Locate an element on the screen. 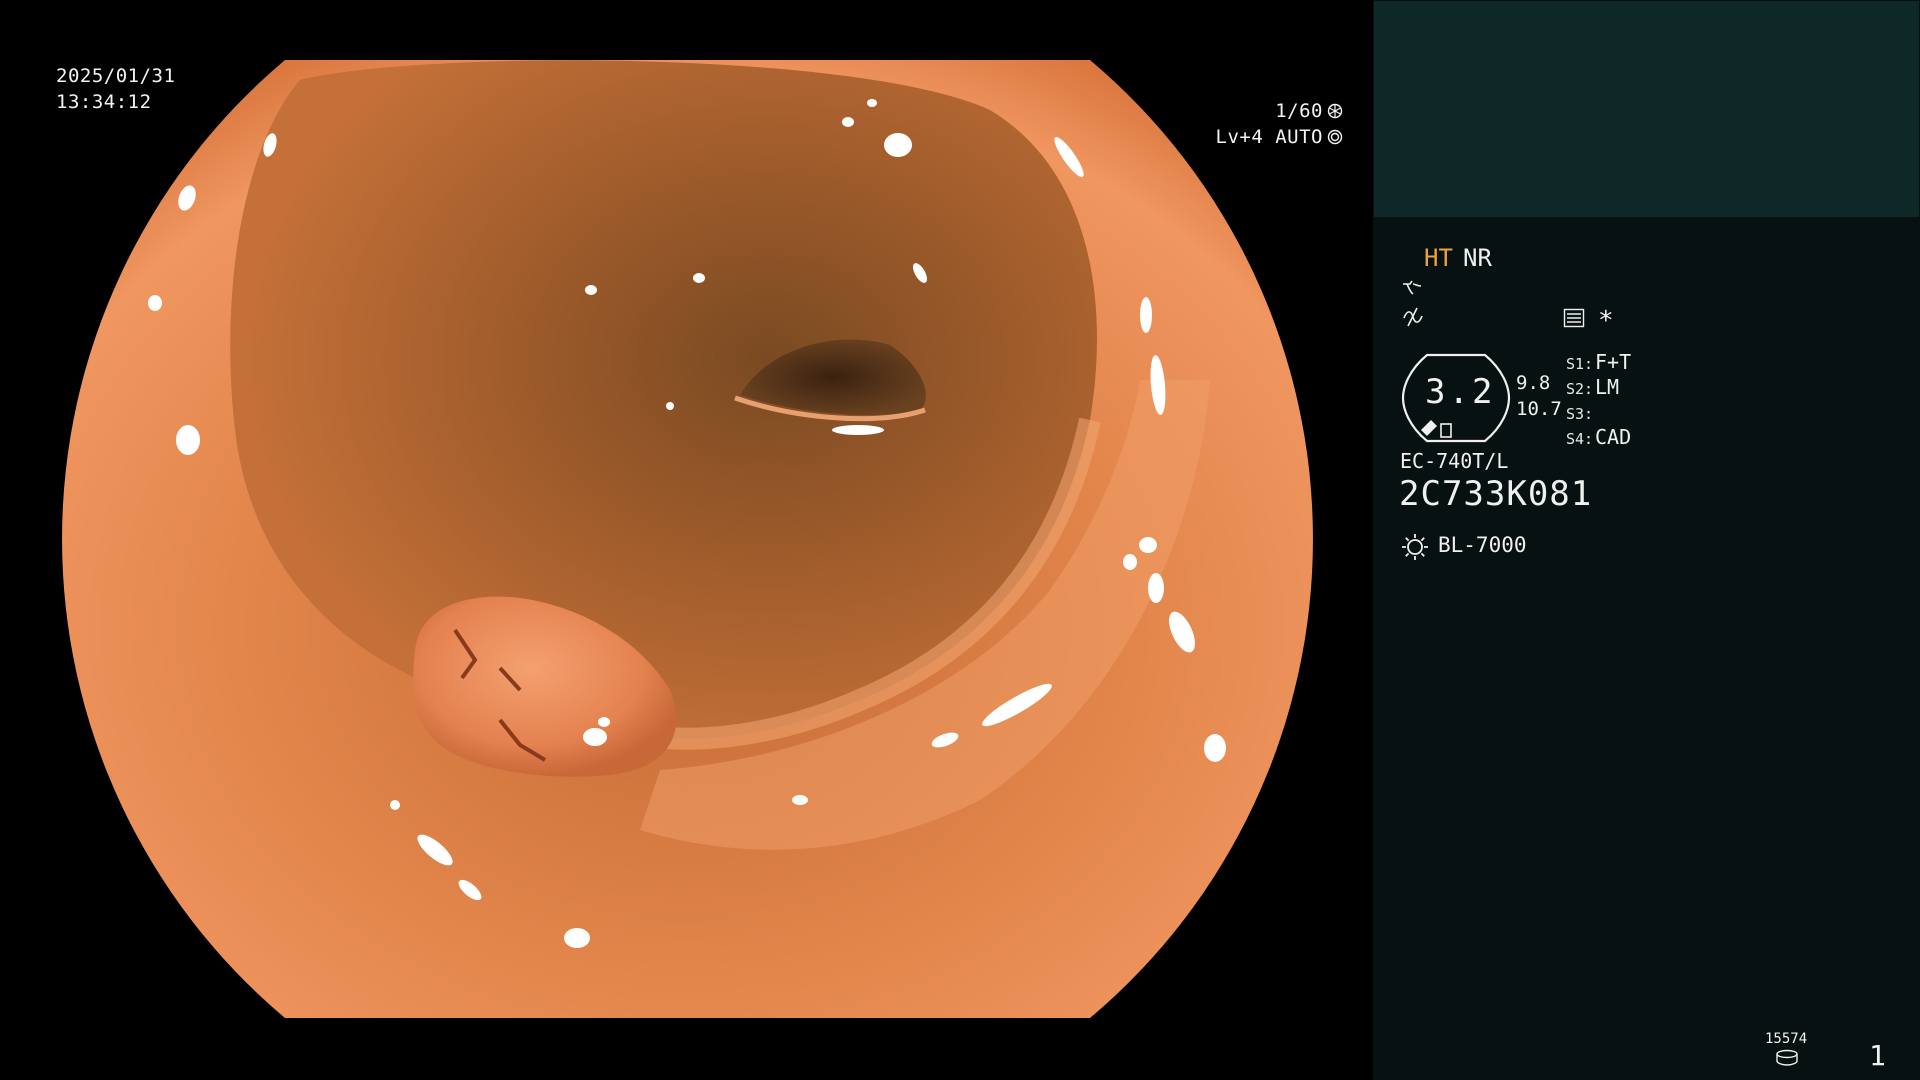  scope-model-label: EC-740T/L is located at coordinates (1454, 461).